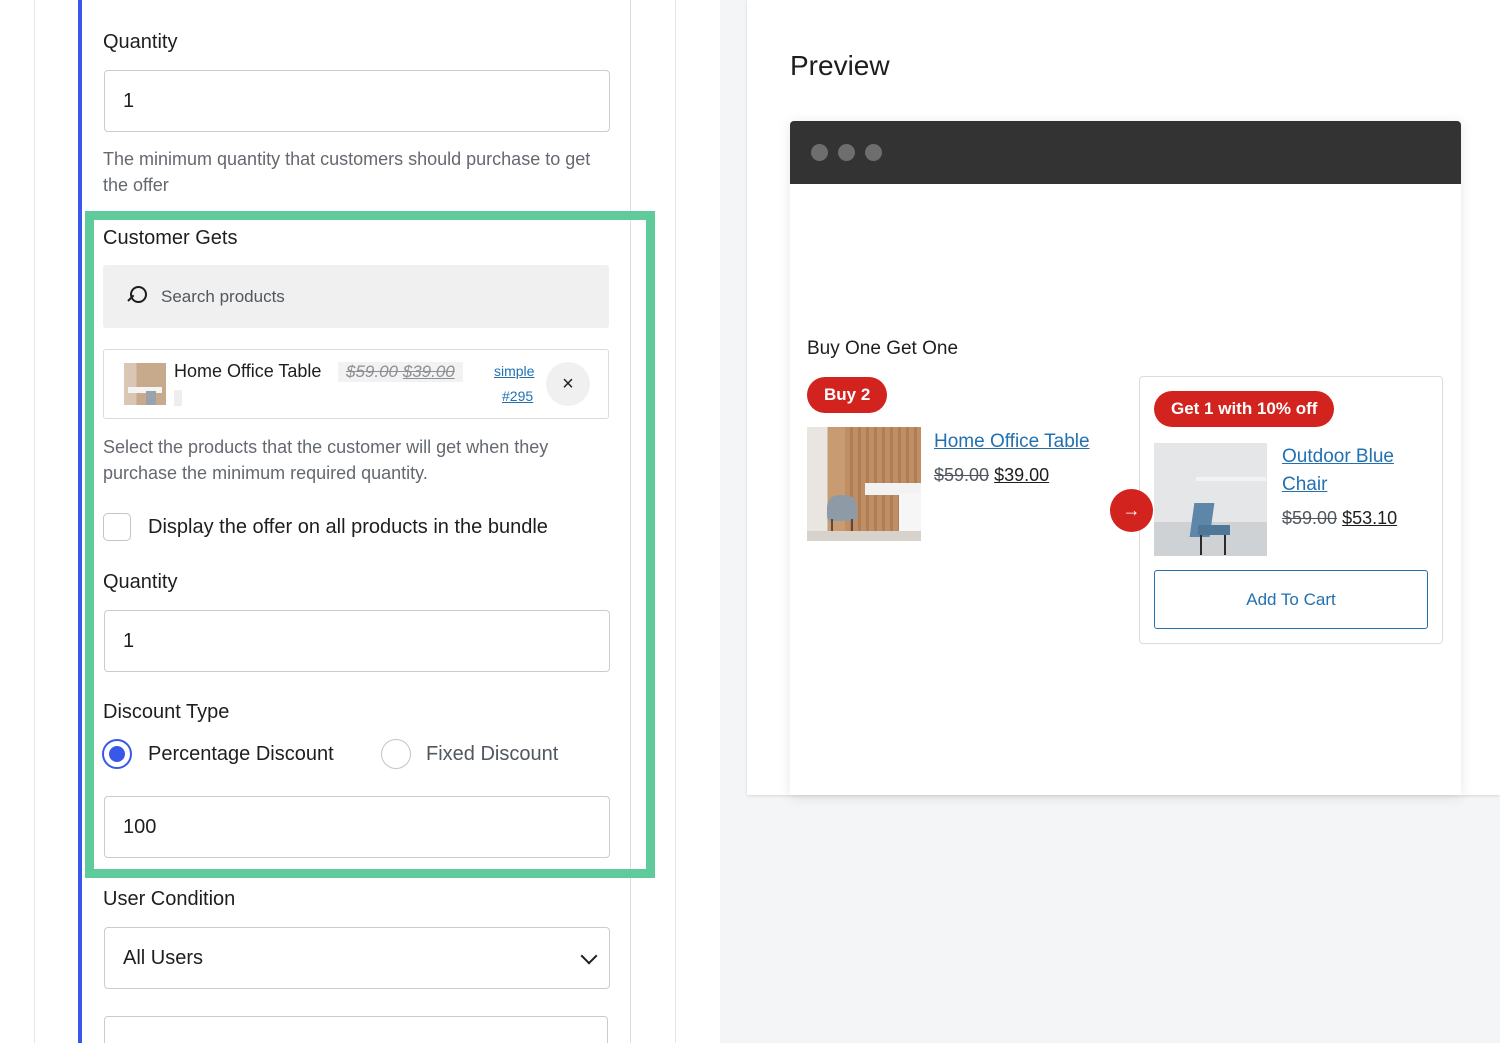 The width and height of the screenshot is (1500, 1043). I want to click on buy-sale-price: $39.00, so click(1022, 475).